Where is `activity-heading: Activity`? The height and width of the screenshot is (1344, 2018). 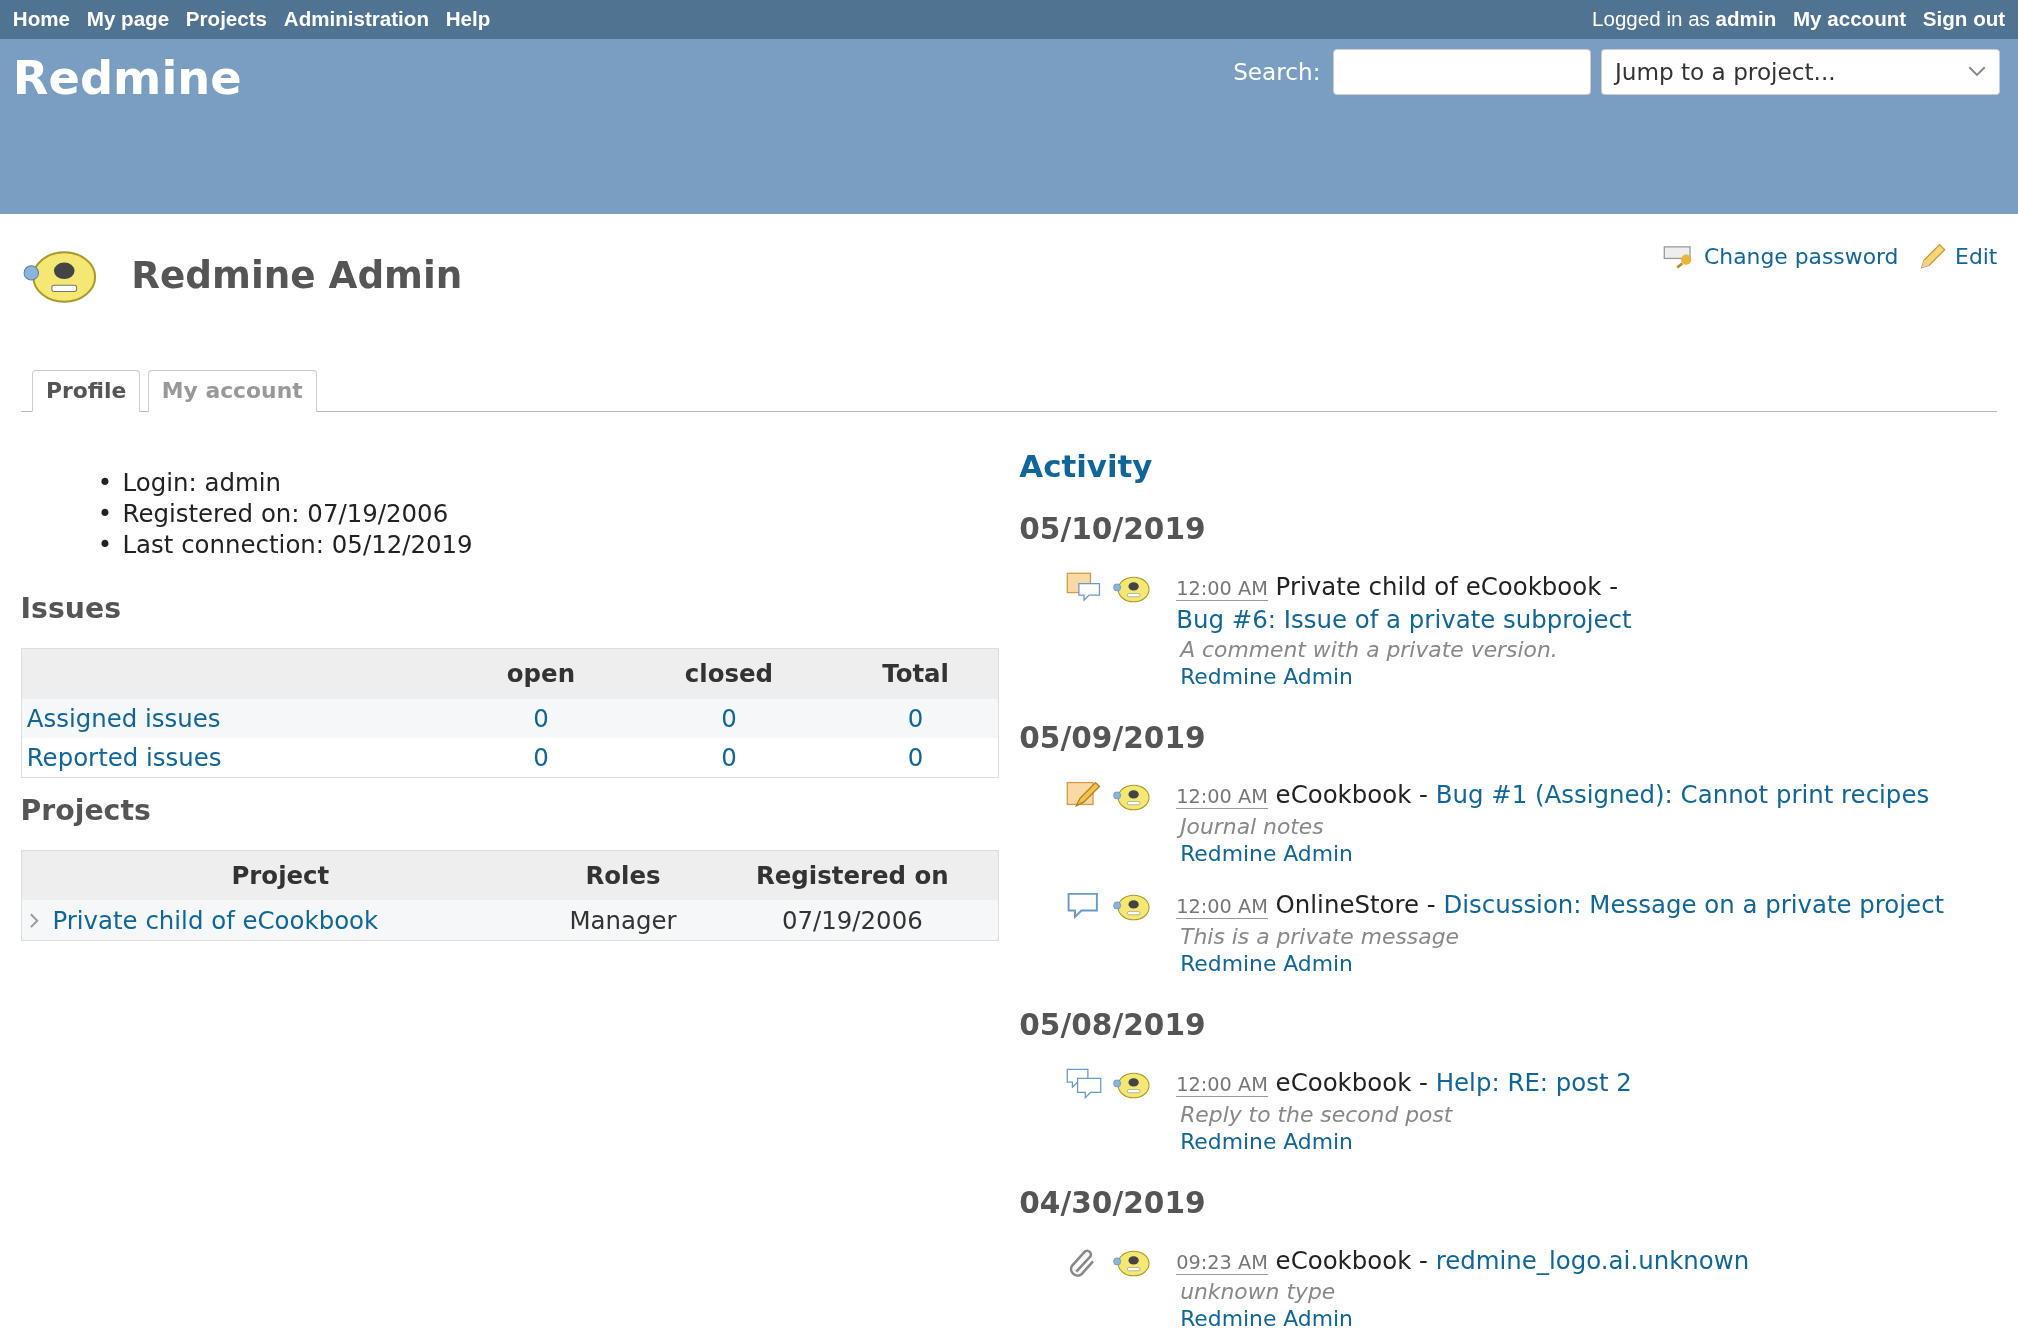
activity-heading: Activity is located at coordinates (1086, 465).